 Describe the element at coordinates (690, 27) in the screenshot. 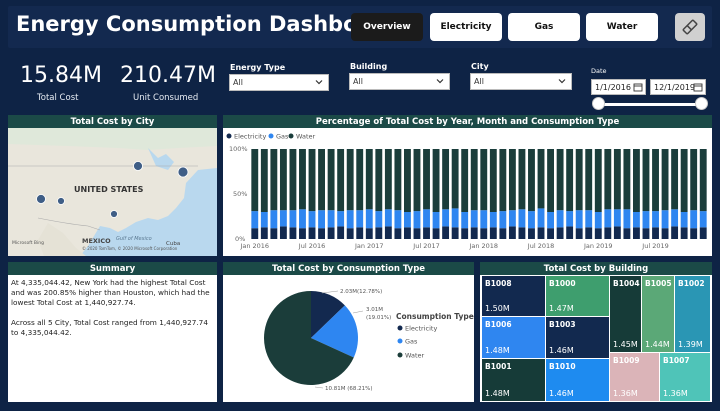

I see `clear-filters-button` at that location.